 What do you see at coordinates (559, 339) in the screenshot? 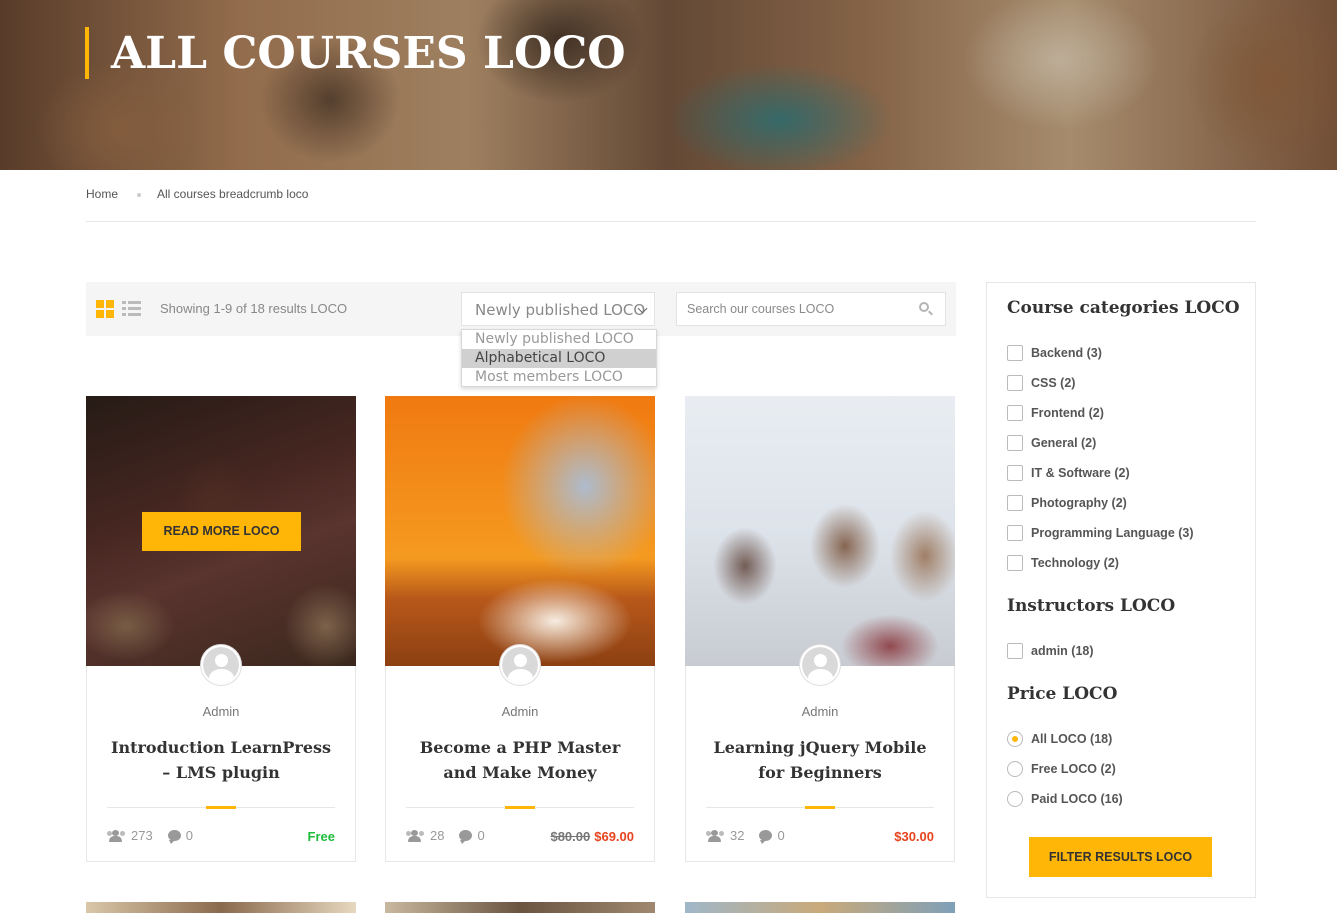
I see `sort-option-newly-published: Newly published LOCO` at bounding box center [559, 339].